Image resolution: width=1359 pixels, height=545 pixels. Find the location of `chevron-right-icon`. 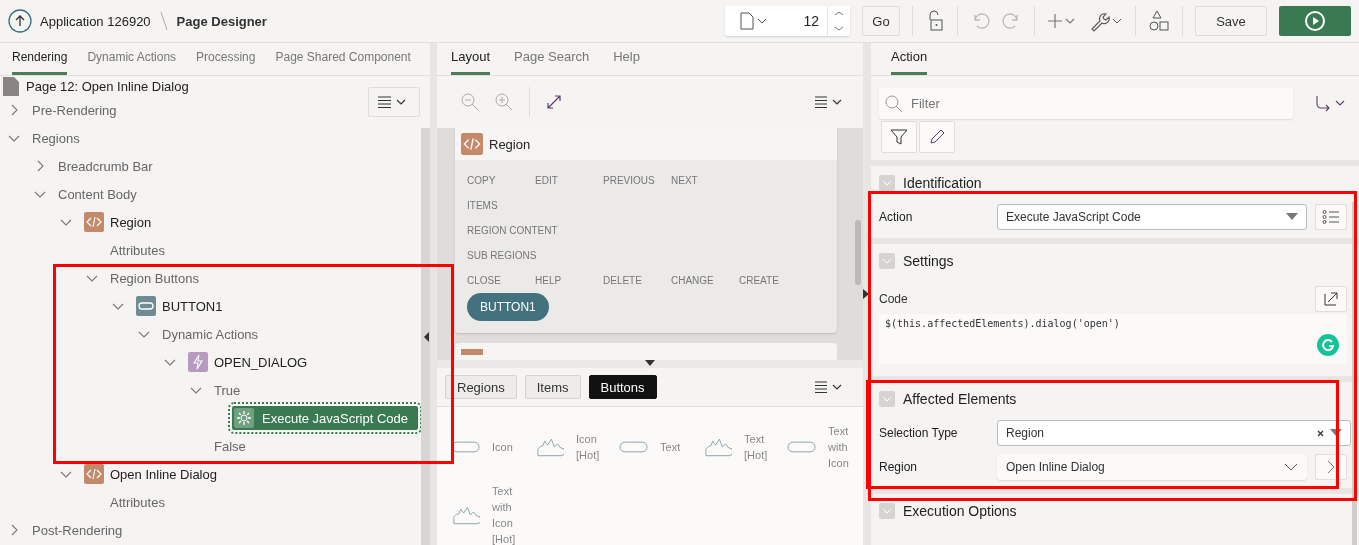

chevron-right-icon is located at coordinates (1331, 467).